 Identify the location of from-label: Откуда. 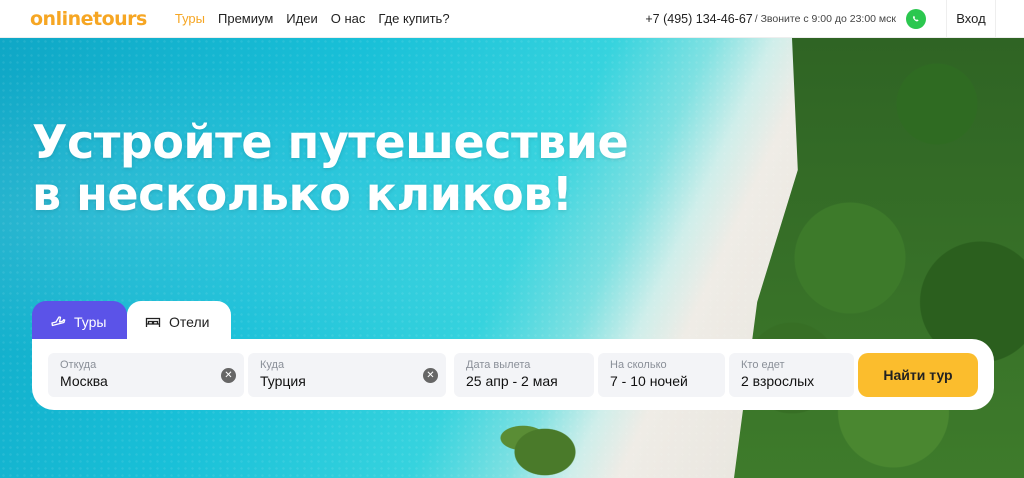
(78, 364).